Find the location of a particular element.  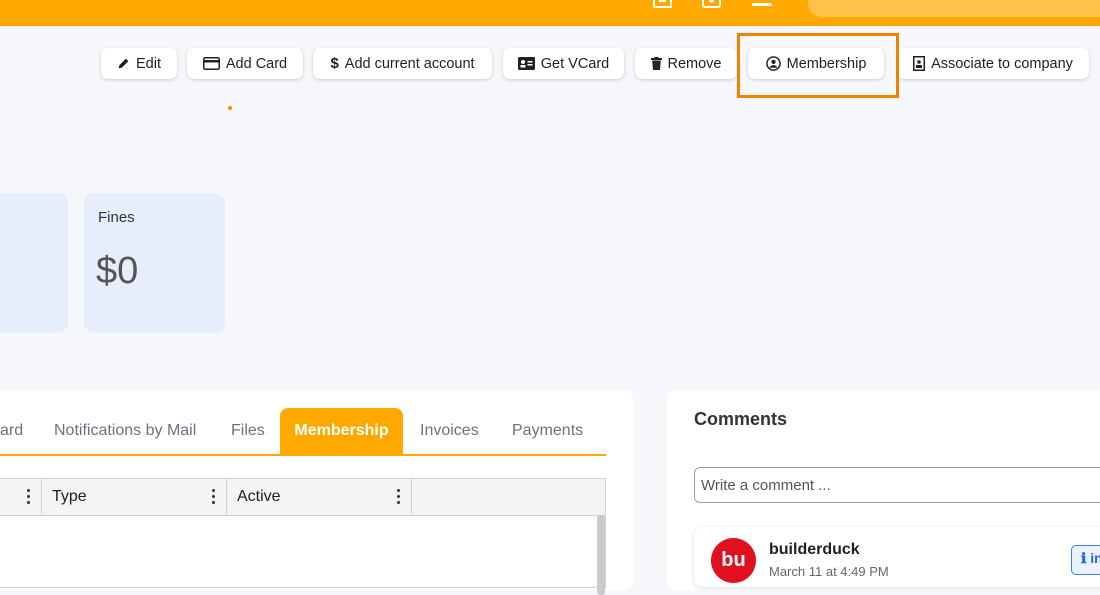

stat-card is located at coordinates (34, 263).